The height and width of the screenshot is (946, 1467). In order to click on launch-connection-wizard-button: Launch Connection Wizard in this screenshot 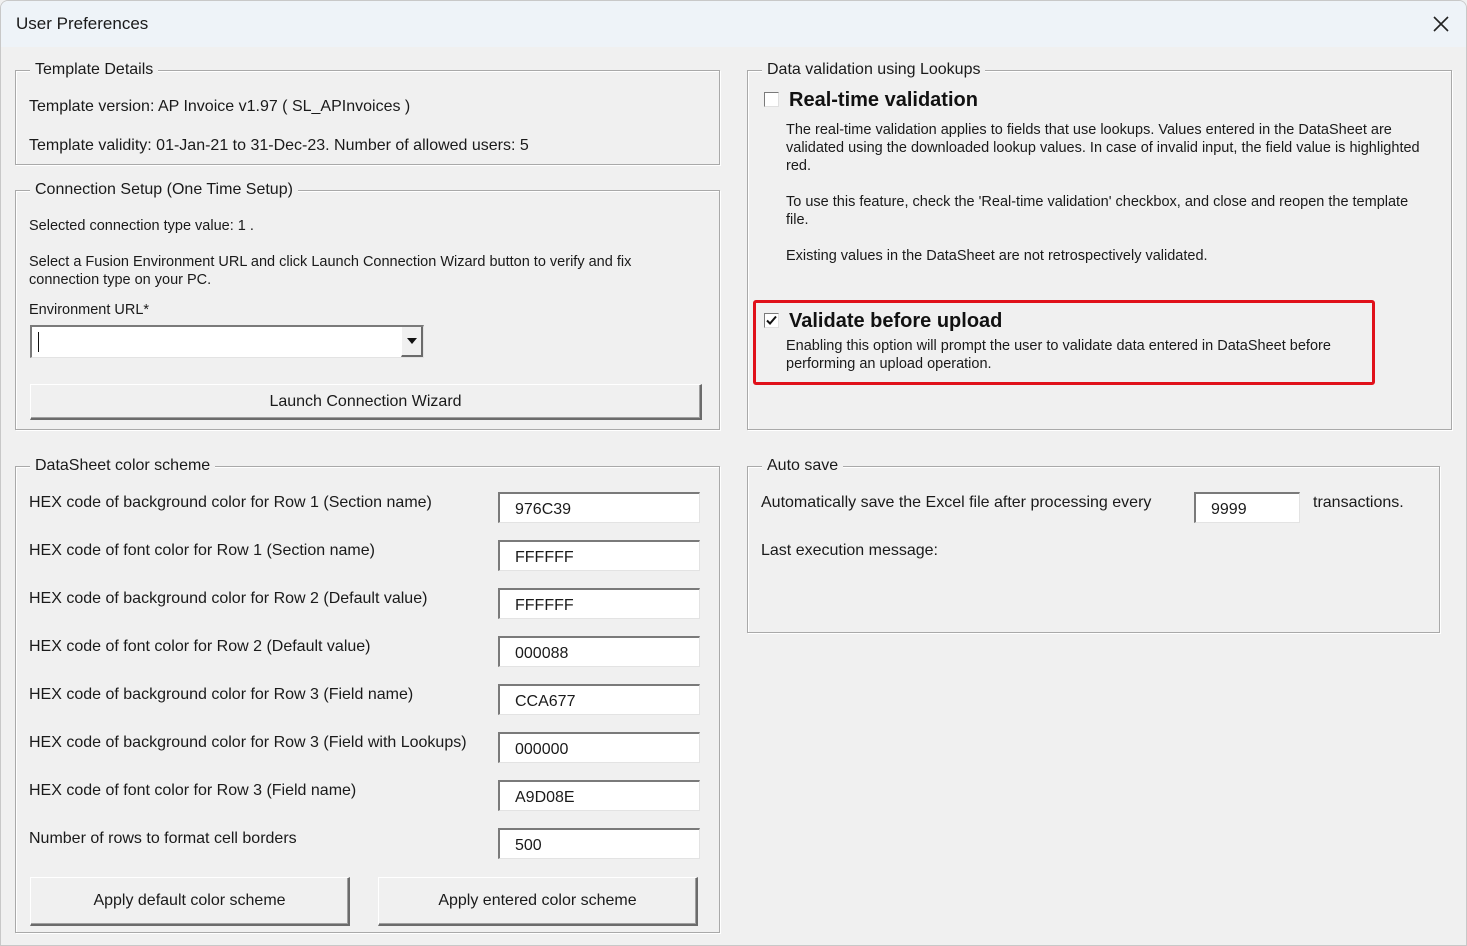, I will do `click(366, 402)`.